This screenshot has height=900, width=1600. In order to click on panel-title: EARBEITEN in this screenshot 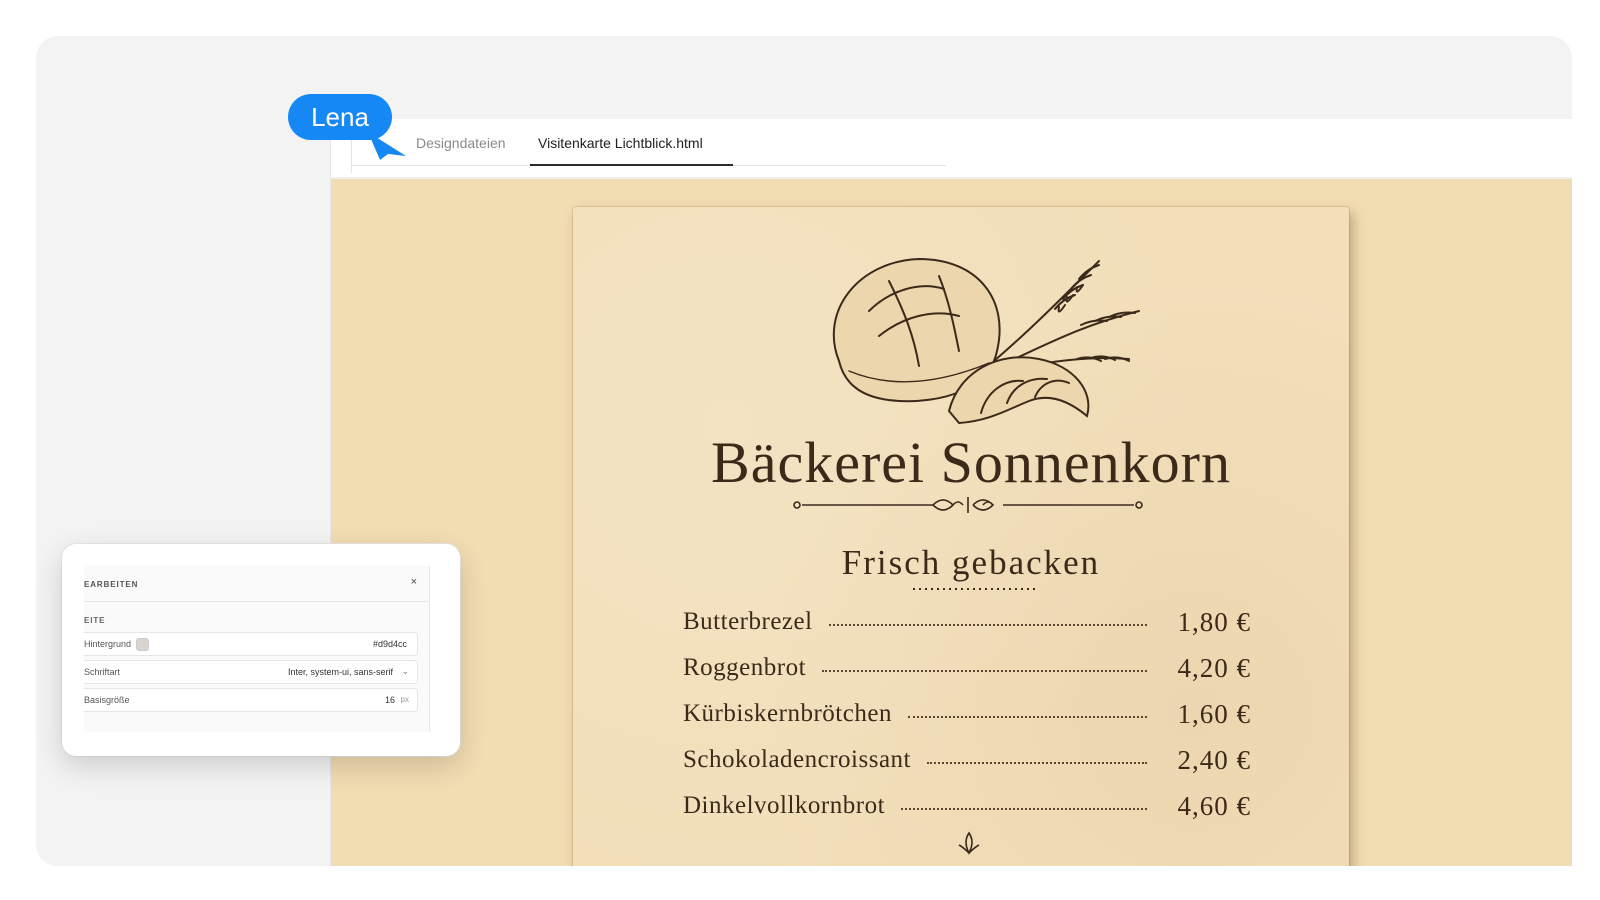, I will do `click(111, 584)`.